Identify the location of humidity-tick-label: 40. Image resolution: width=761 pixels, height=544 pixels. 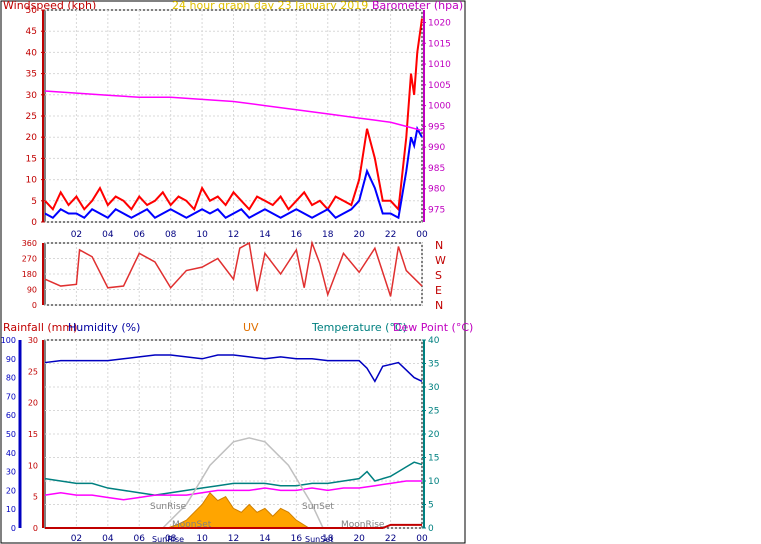
(11, 453).